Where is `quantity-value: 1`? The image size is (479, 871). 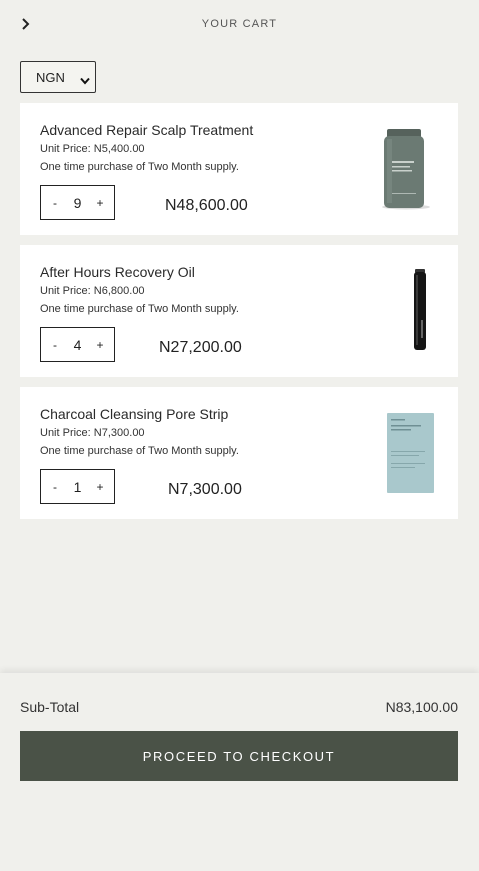 quantity-value: 1 is located at coordinates (78, 487).